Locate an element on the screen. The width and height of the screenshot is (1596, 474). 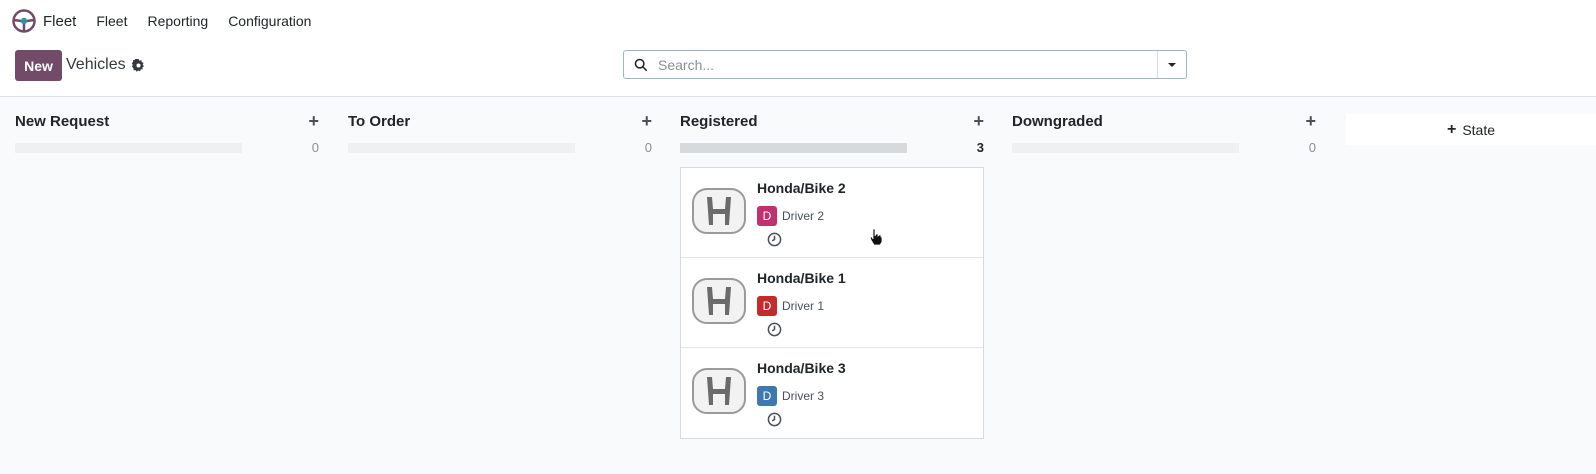
nav-fleet: Fleet is located at coordinates (111, 21).